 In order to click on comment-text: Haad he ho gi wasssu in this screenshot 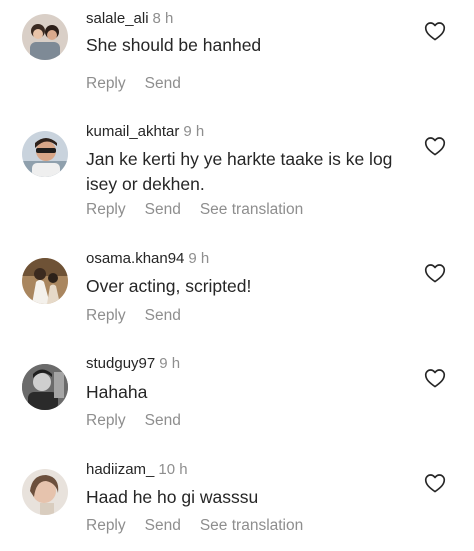, I will do `click(172, 497)`.